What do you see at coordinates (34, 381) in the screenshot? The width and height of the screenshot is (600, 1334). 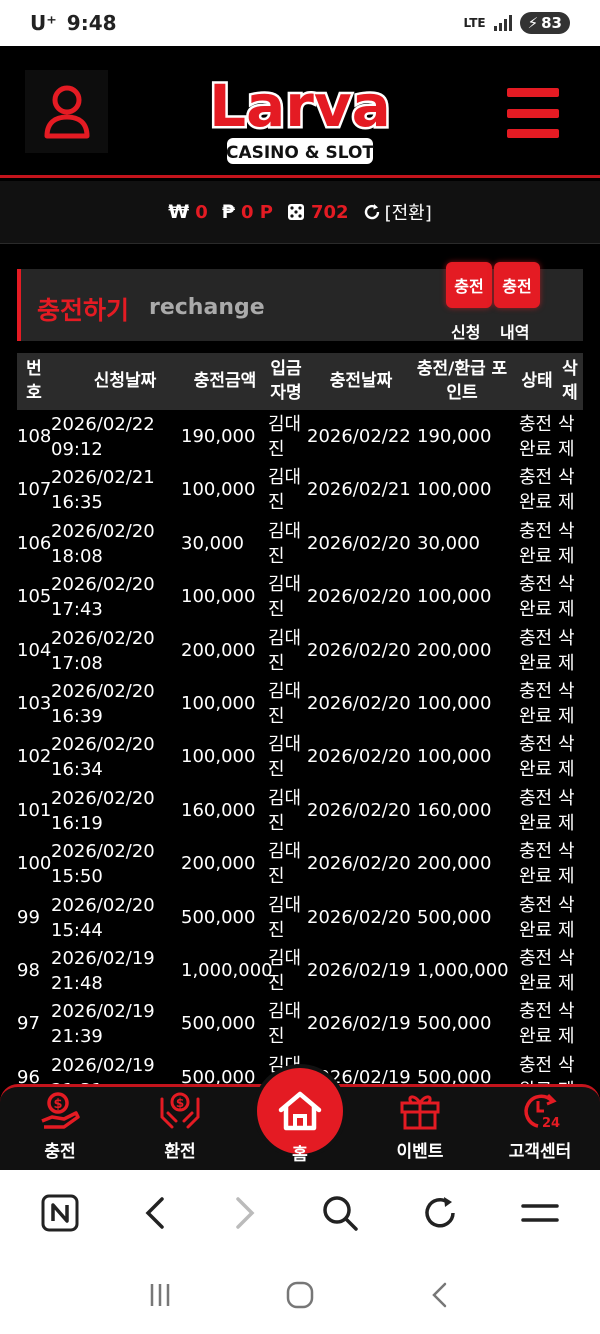 I see `col-no: 번호` at bounding box center [34, 381].